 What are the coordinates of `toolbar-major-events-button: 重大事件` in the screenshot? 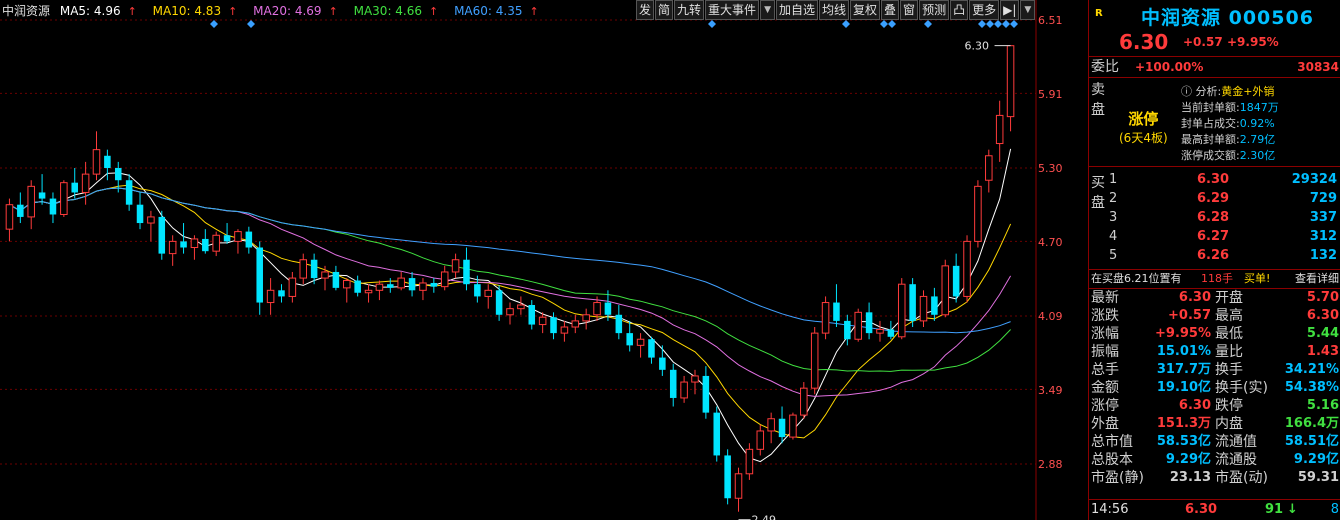 It's located at (732, 10).